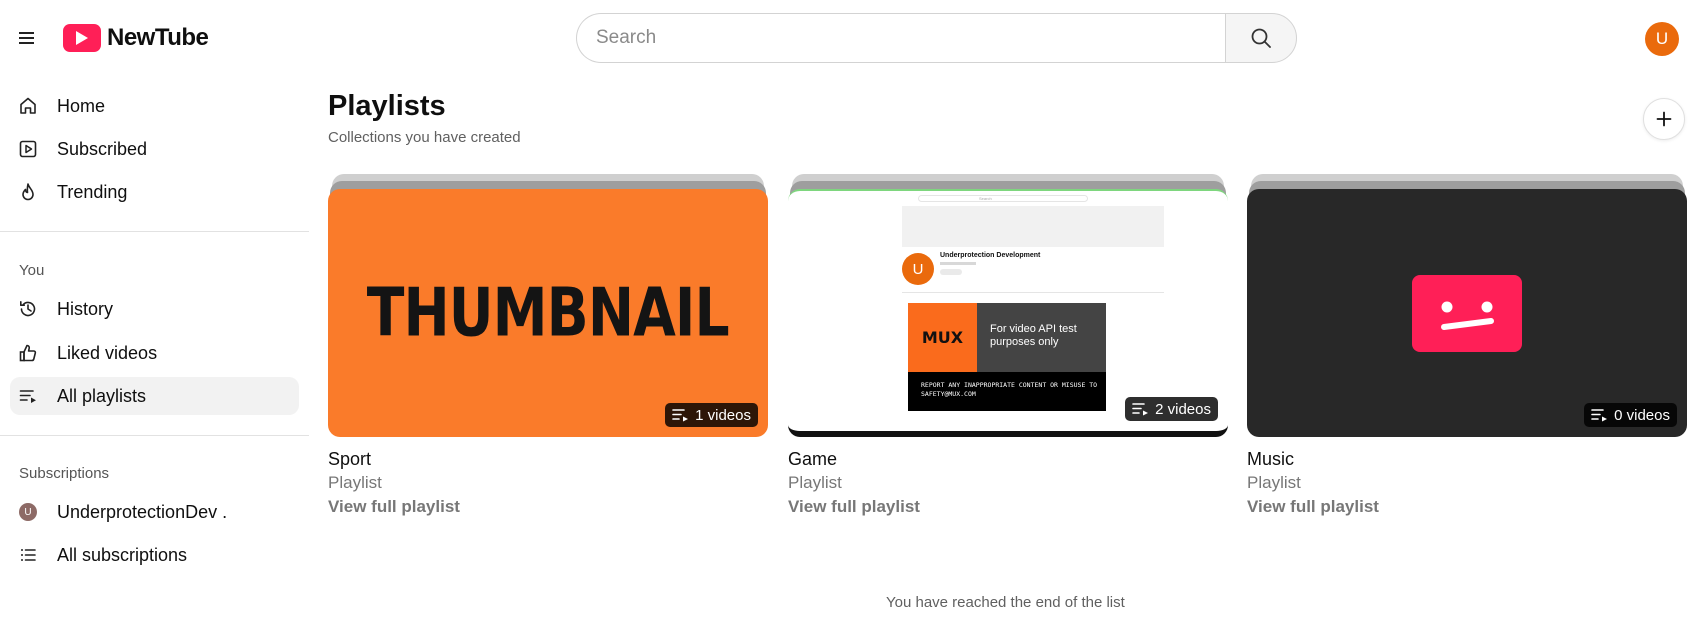 This screenshot has height=644, width=1698. What do you see at coordinates (154, 149) in the screenshot?
I see `sidebar-item-subscribed: Subscribed` at bounding box center [154, 149].